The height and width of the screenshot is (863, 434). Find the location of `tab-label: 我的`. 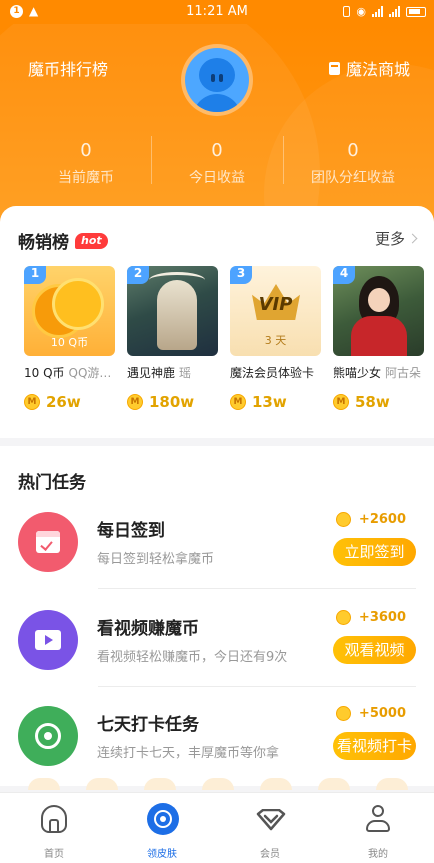

tab-label: 我的 is located at coordinates (378, 854).